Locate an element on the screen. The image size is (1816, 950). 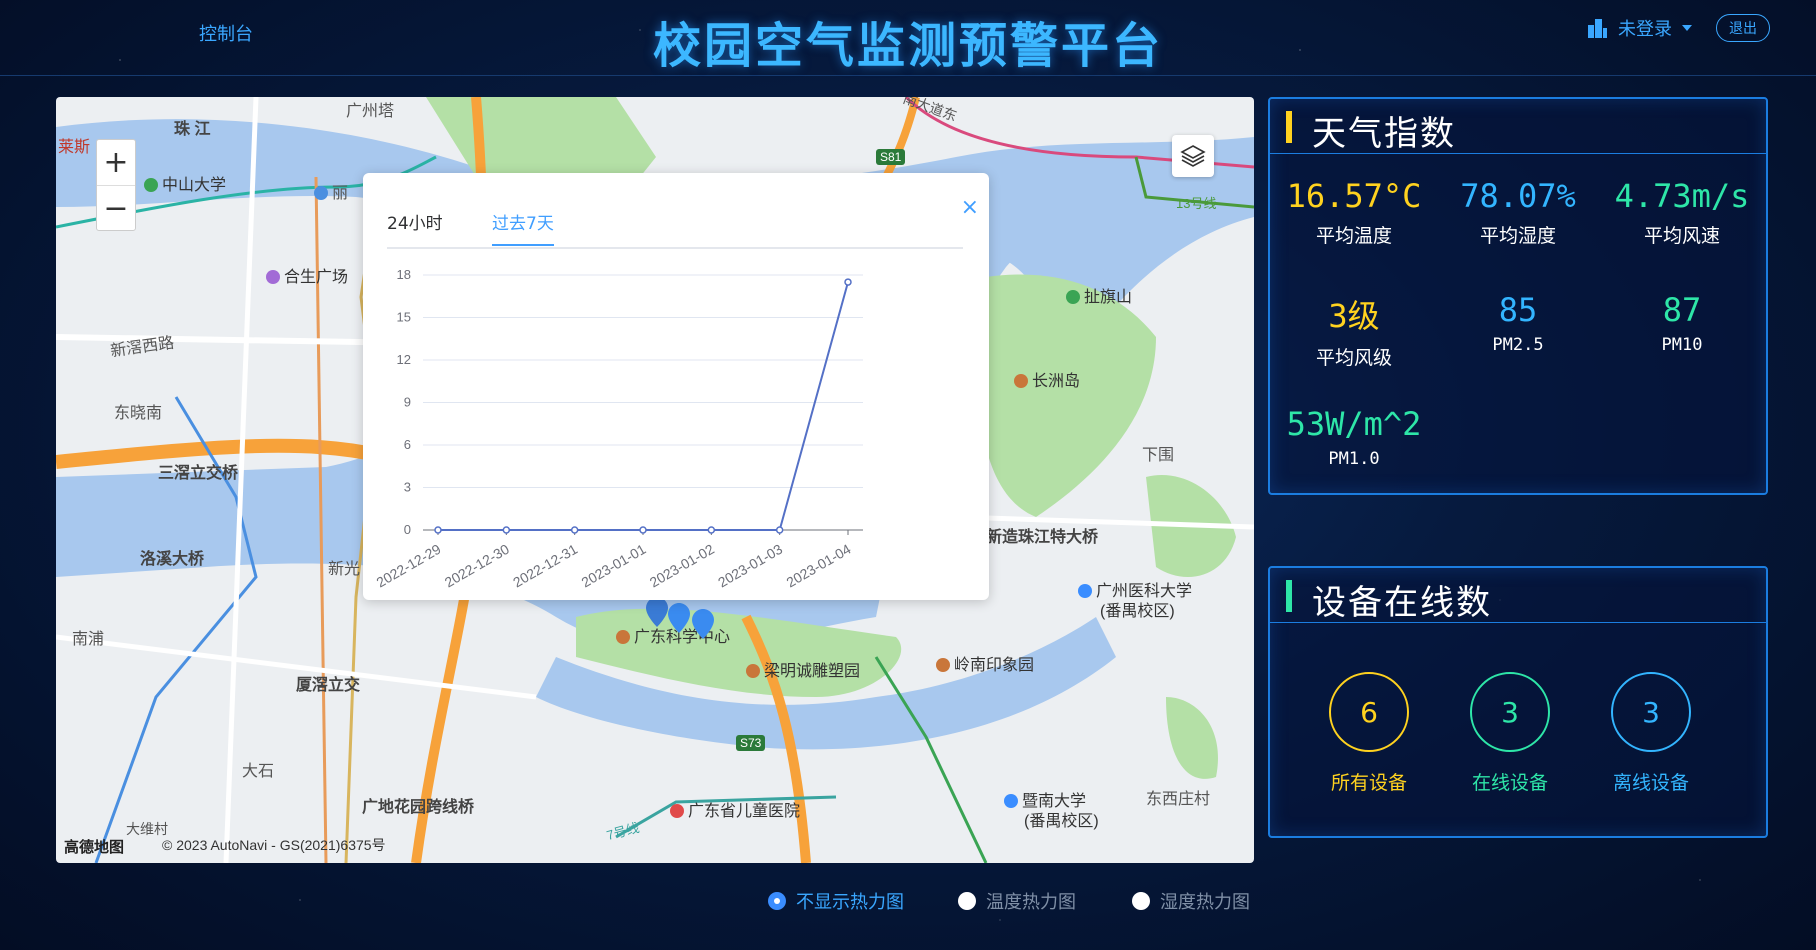
x-tick-label: 2023-01-01 is located at coordinates (613, 566).